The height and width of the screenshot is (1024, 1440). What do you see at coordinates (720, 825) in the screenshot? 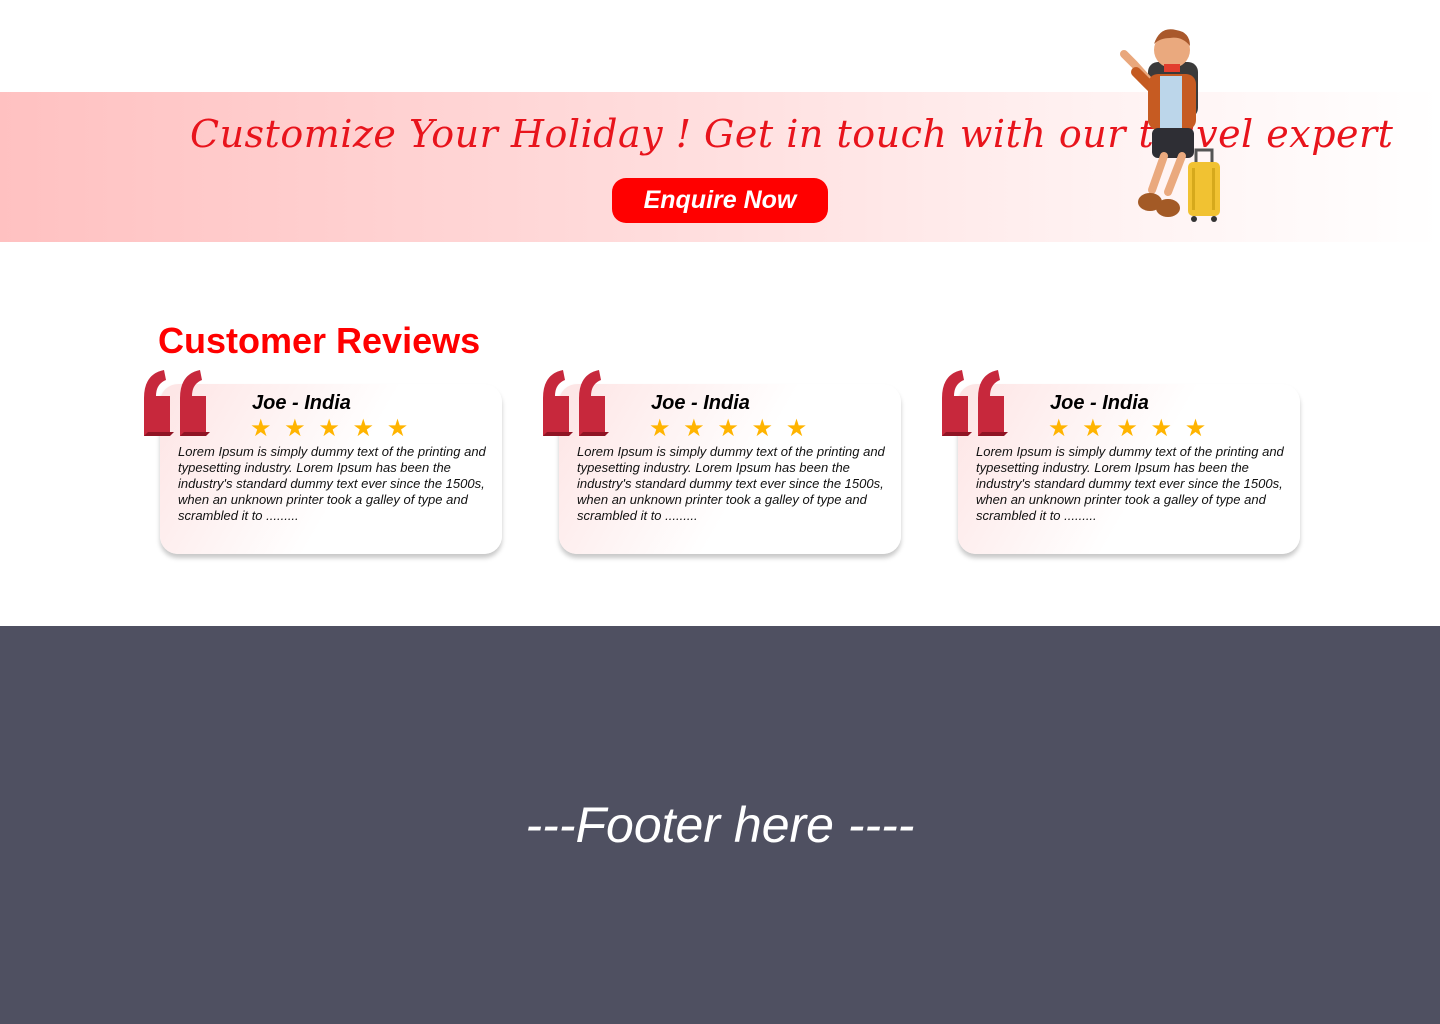
I see `footer-placeholder-text: ---Footer here ----` at bounding box center [720, 825].